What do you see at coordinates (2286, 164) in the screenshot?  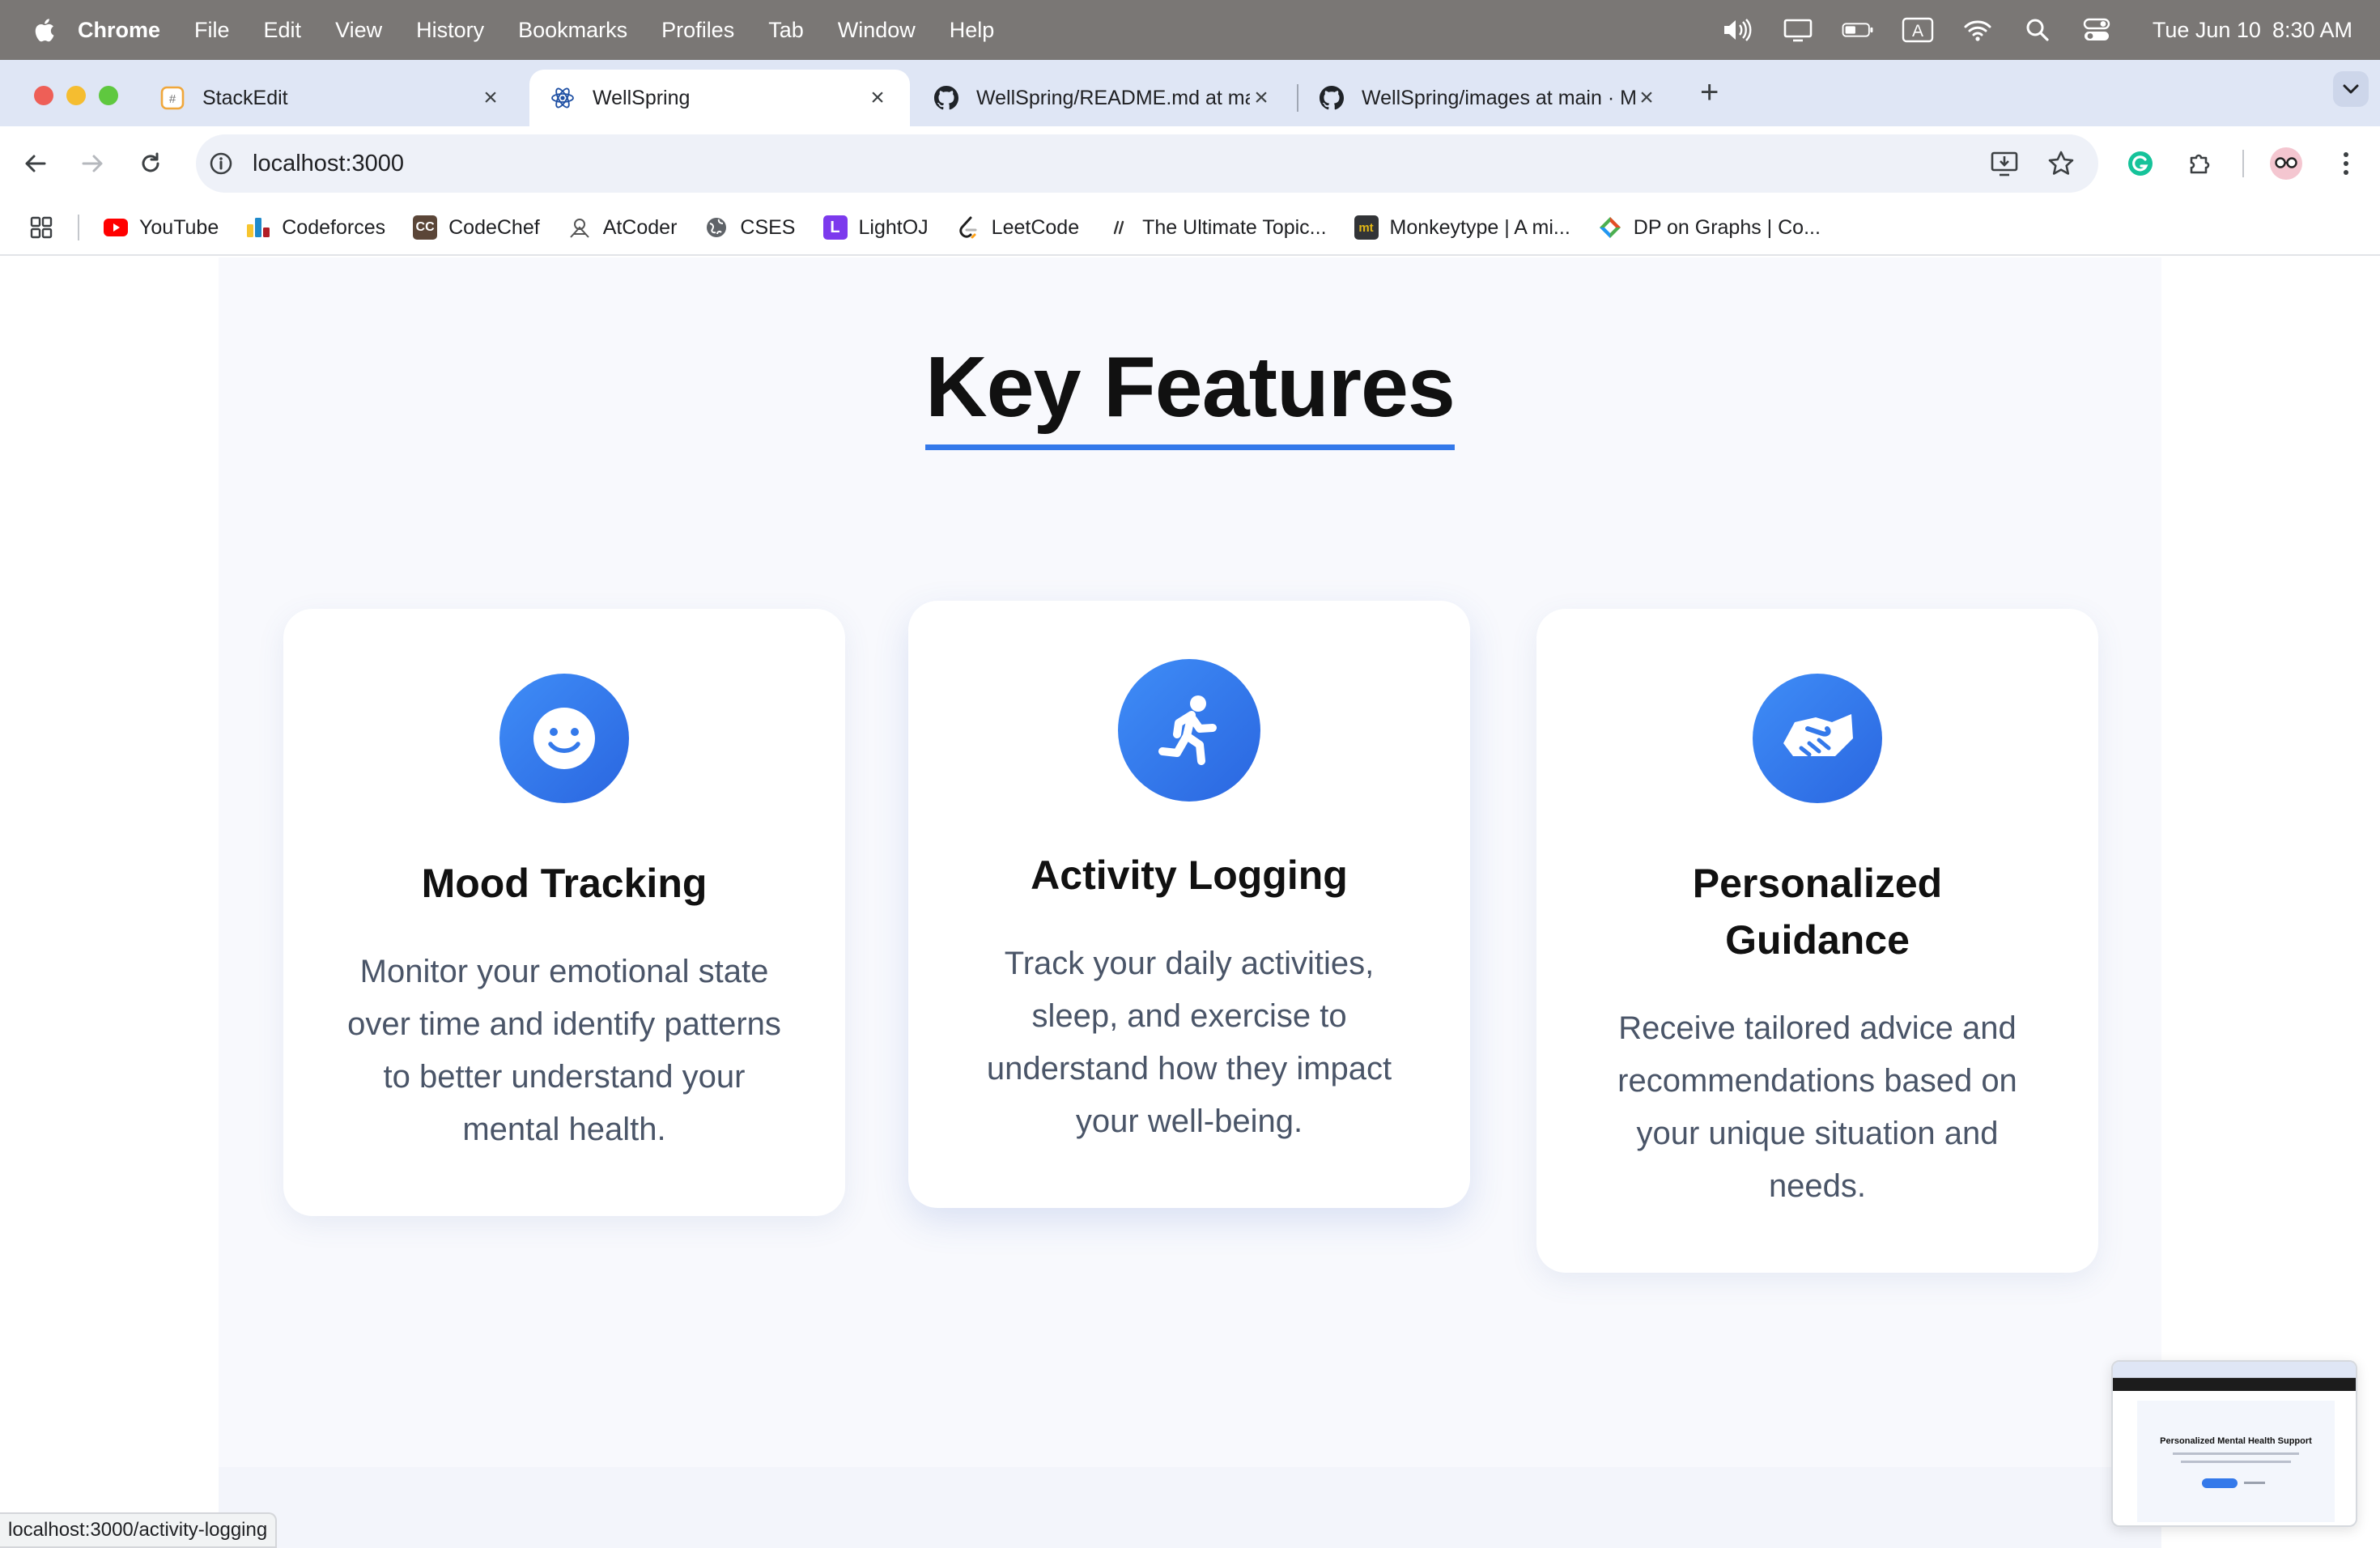 I see `profile-avatar` at bounding box center [2286, 164].